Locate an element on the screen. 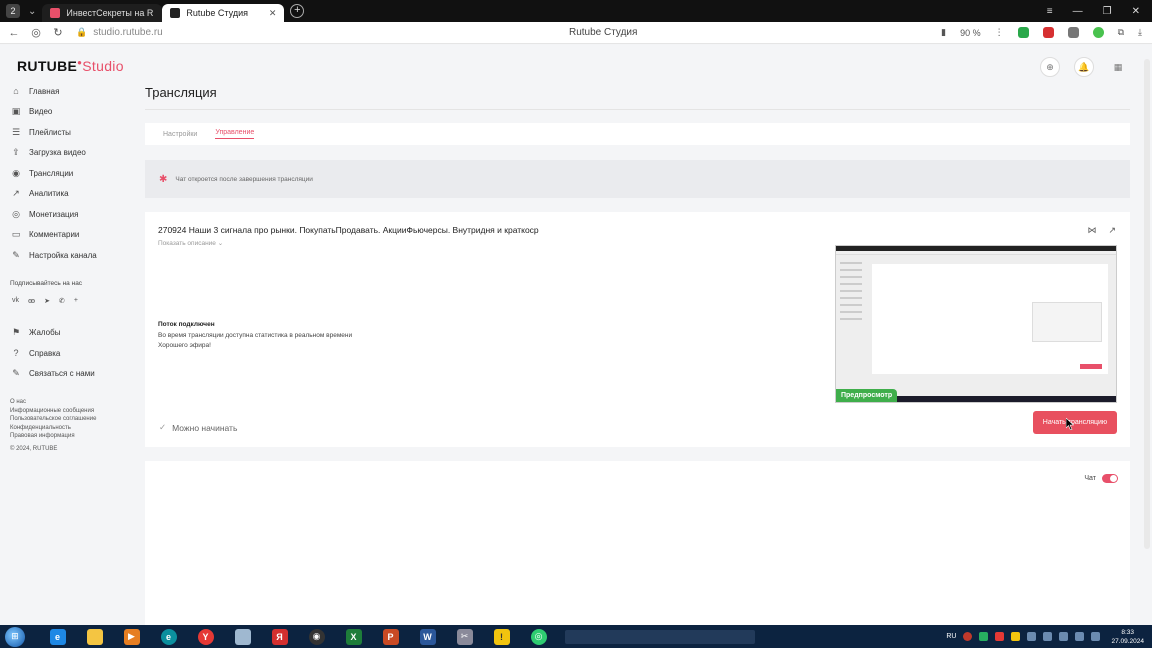 Image resolution: width=1152 pixels, height=648 pixels. system-clock: 8:33 27.09.2024 is located at coordinates (1127, 637).